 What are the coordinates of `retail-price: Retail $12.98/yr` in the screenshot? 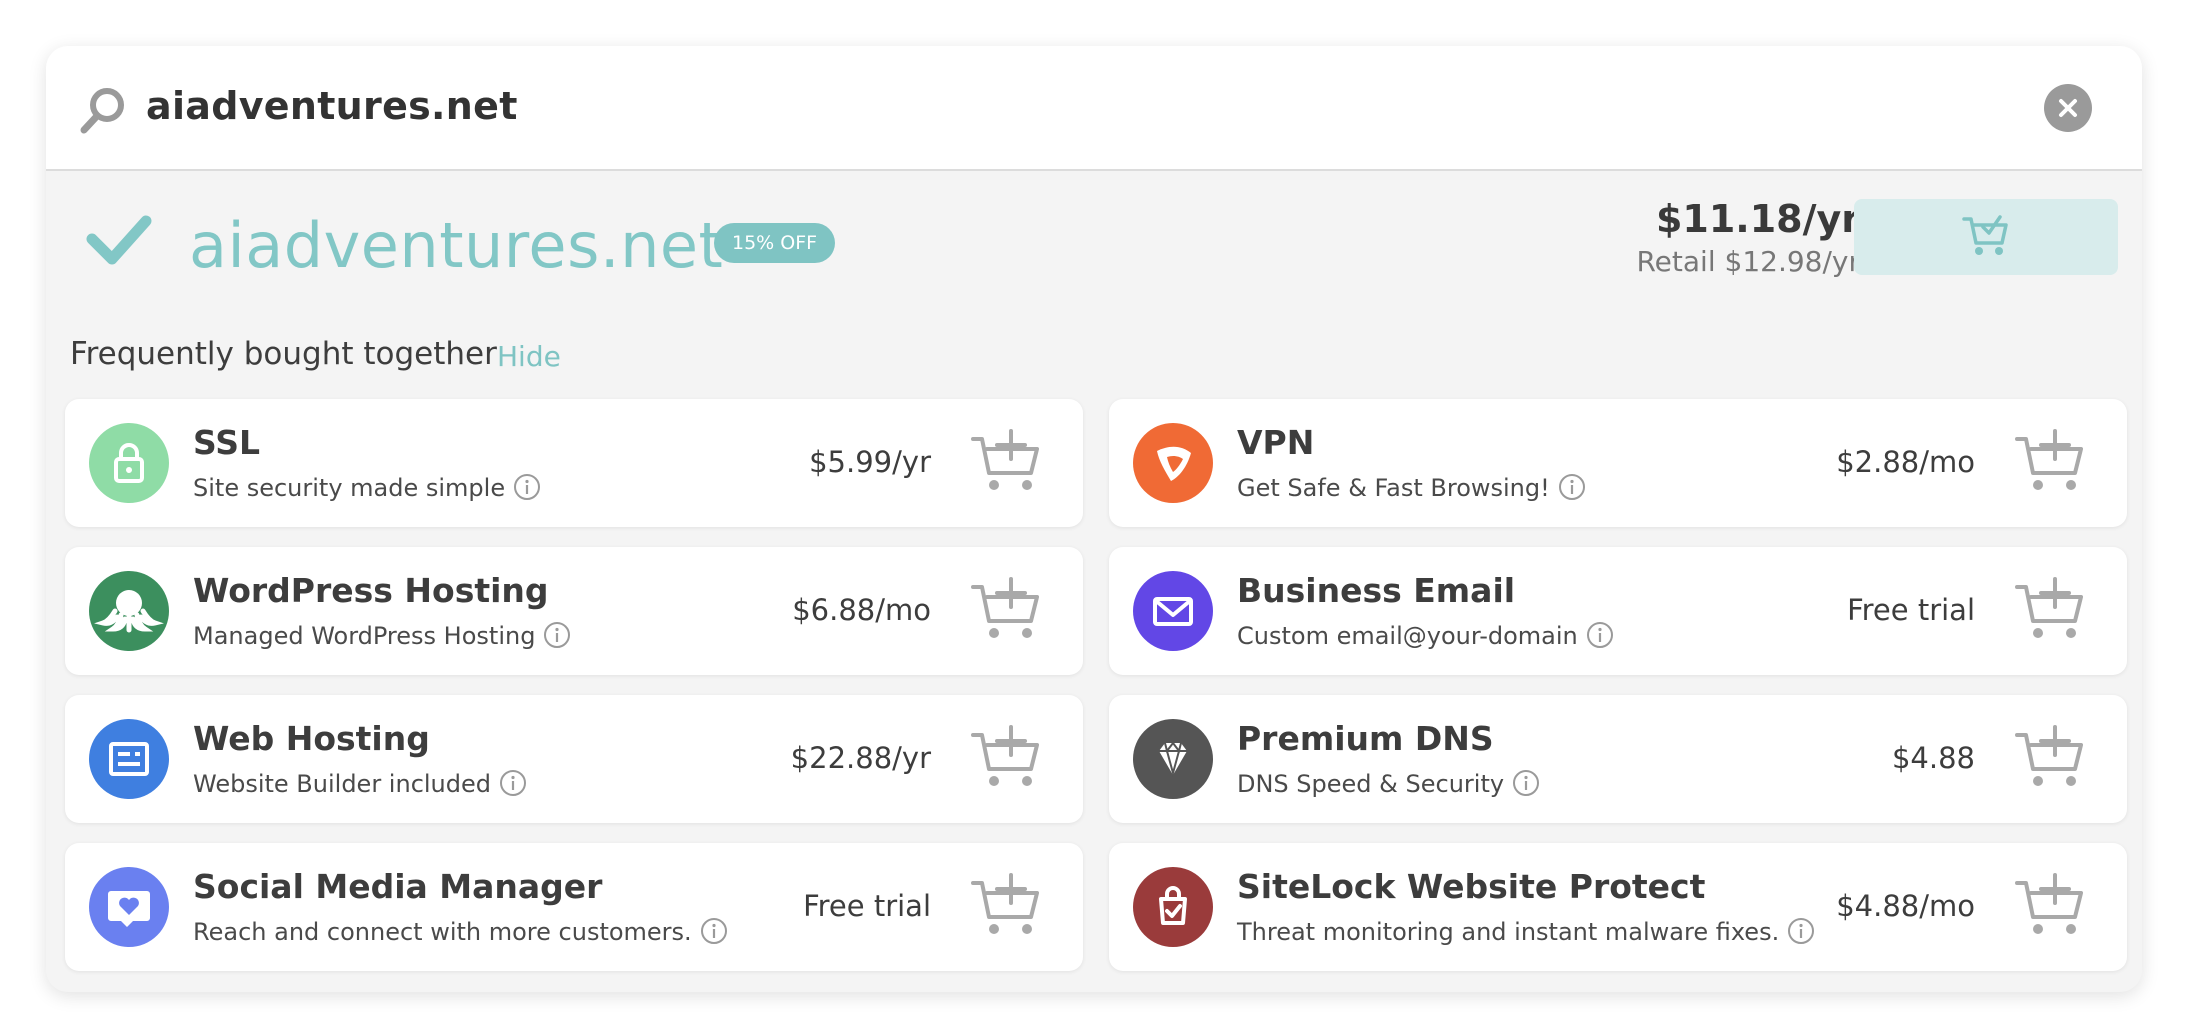 It's located at (1748, 261).